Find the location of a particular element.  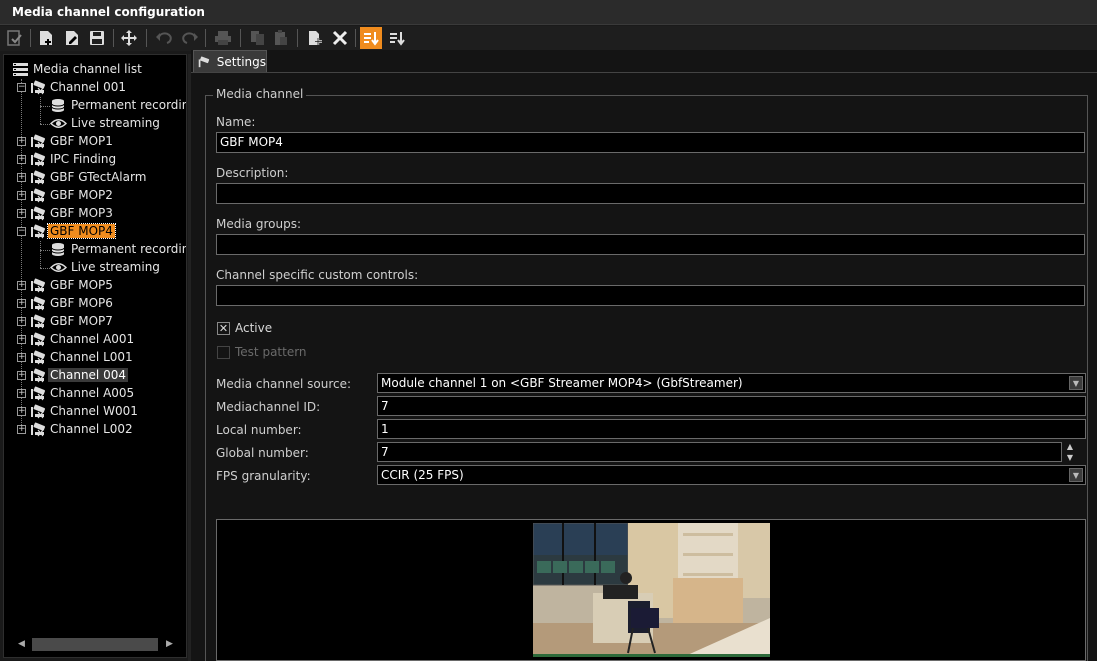

tree-item: + Channel A001 is located at coordinates (76, 339).